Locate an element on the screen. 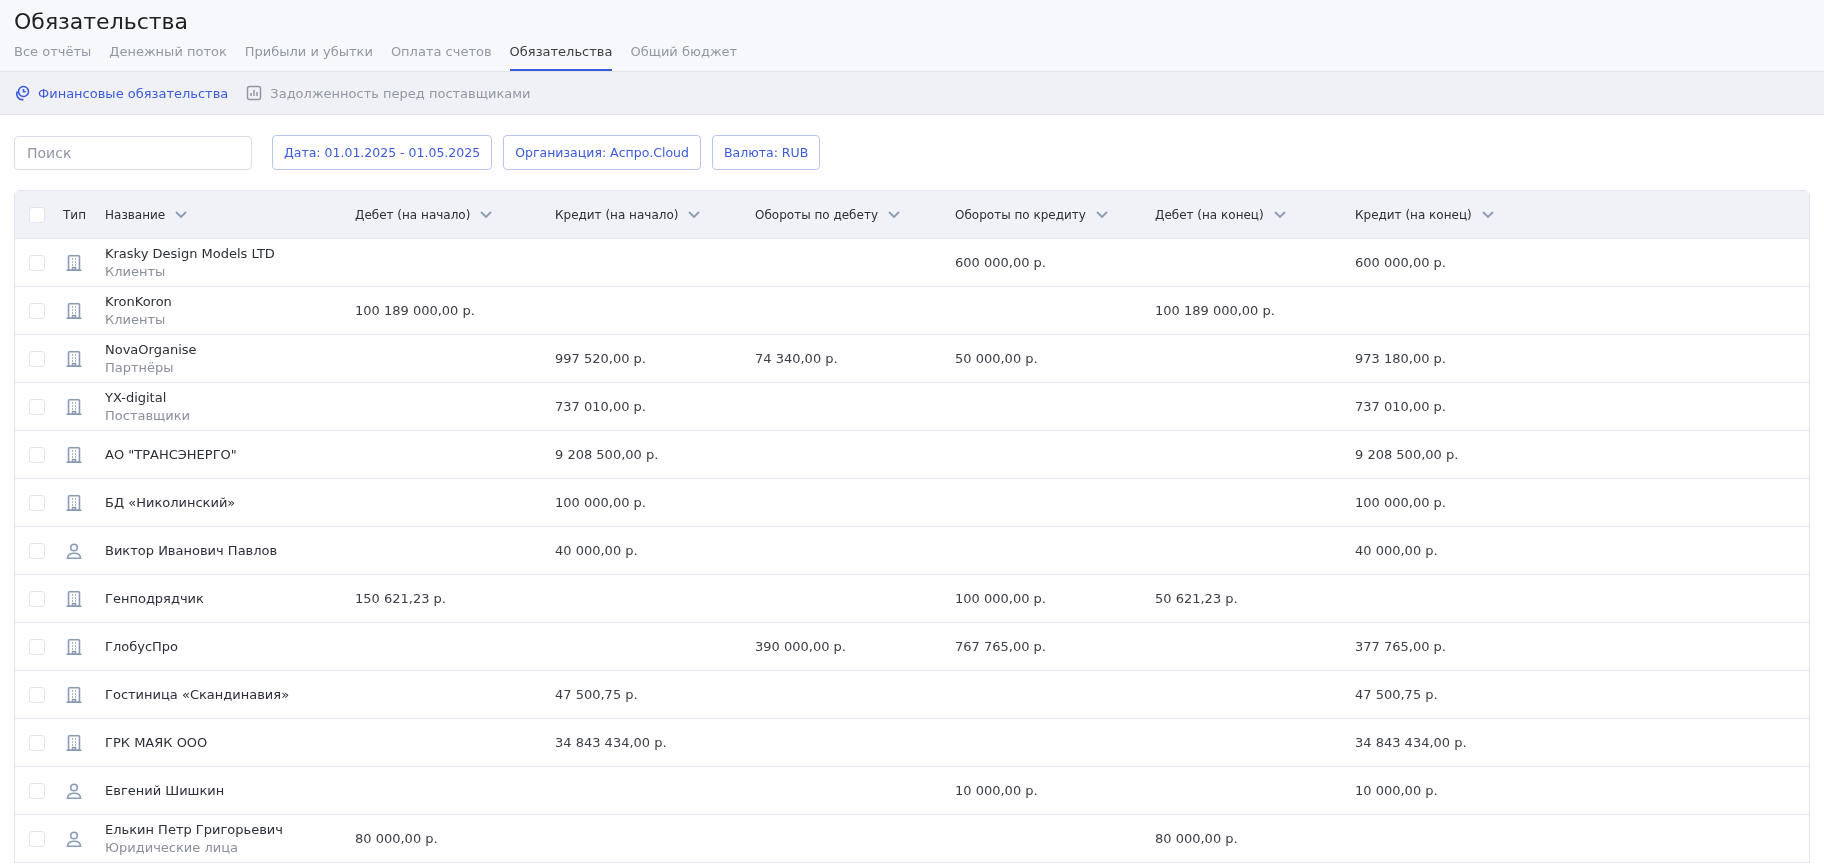 The height and width of the screenshot is (868, 1824). column-header: Дебет (на начало) is located at coordinates (454, 214).